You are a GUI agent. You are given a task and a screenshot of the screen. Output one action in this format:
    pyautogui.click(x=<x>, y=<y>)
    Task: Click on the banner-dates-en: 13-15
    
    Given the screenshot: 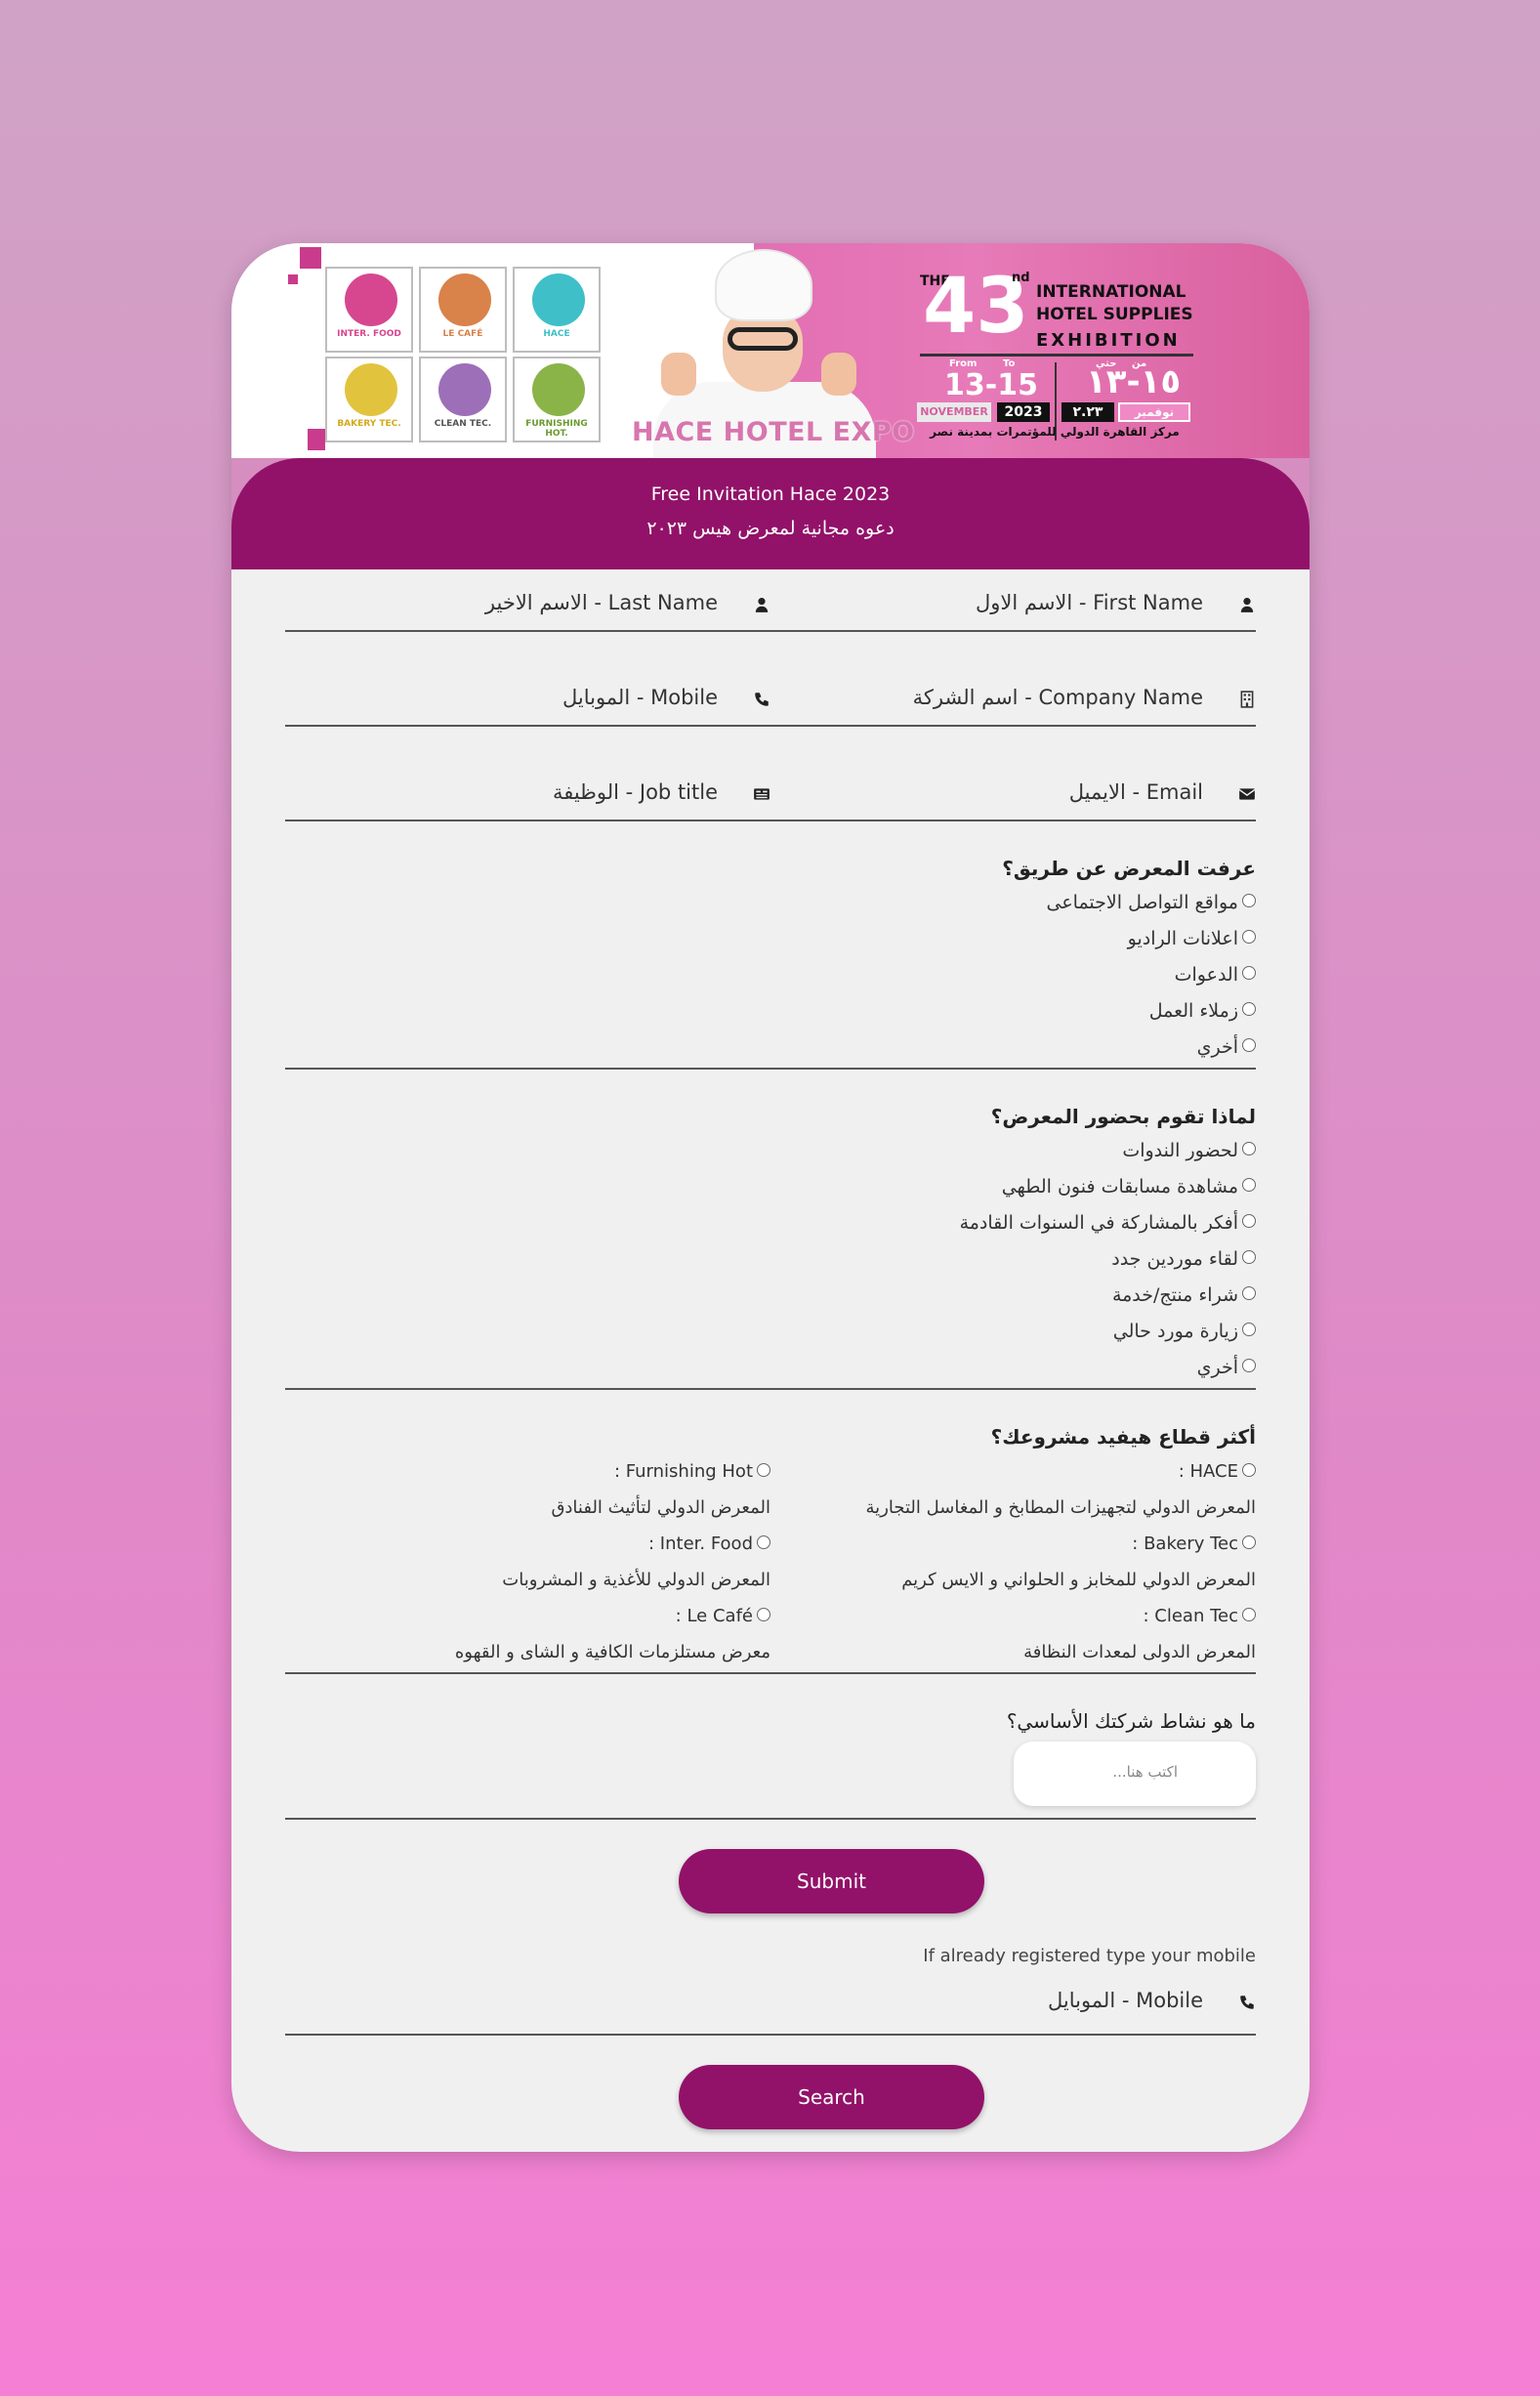 What is the action you would take?
    pyautogui.click(x=991, y=385)
    